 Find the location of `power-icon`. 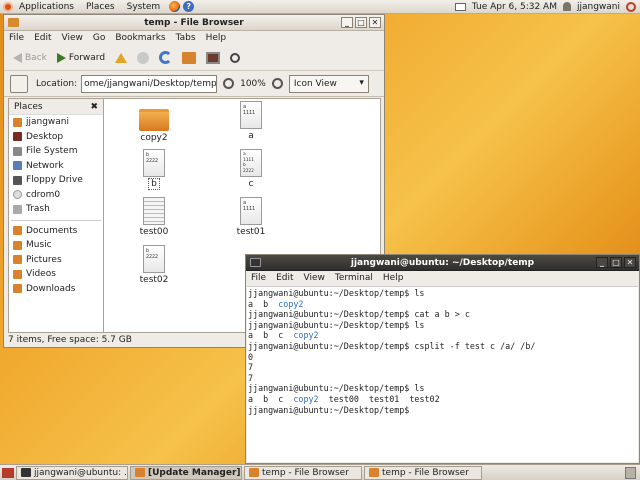

power-icon is located at coordinates (631, 6).